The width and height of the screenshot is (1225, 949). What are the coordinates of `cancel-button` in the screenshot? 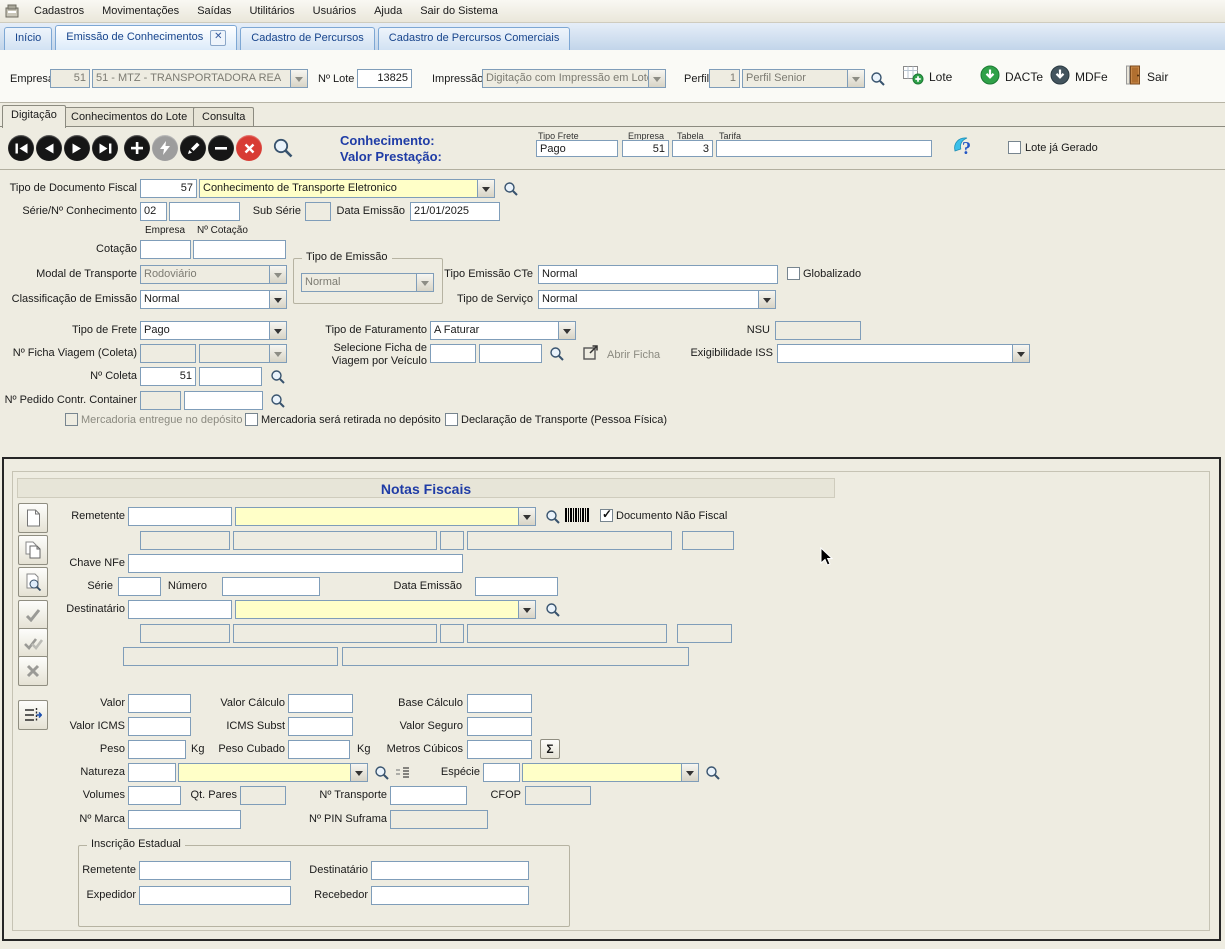 It's located at (249, 148).